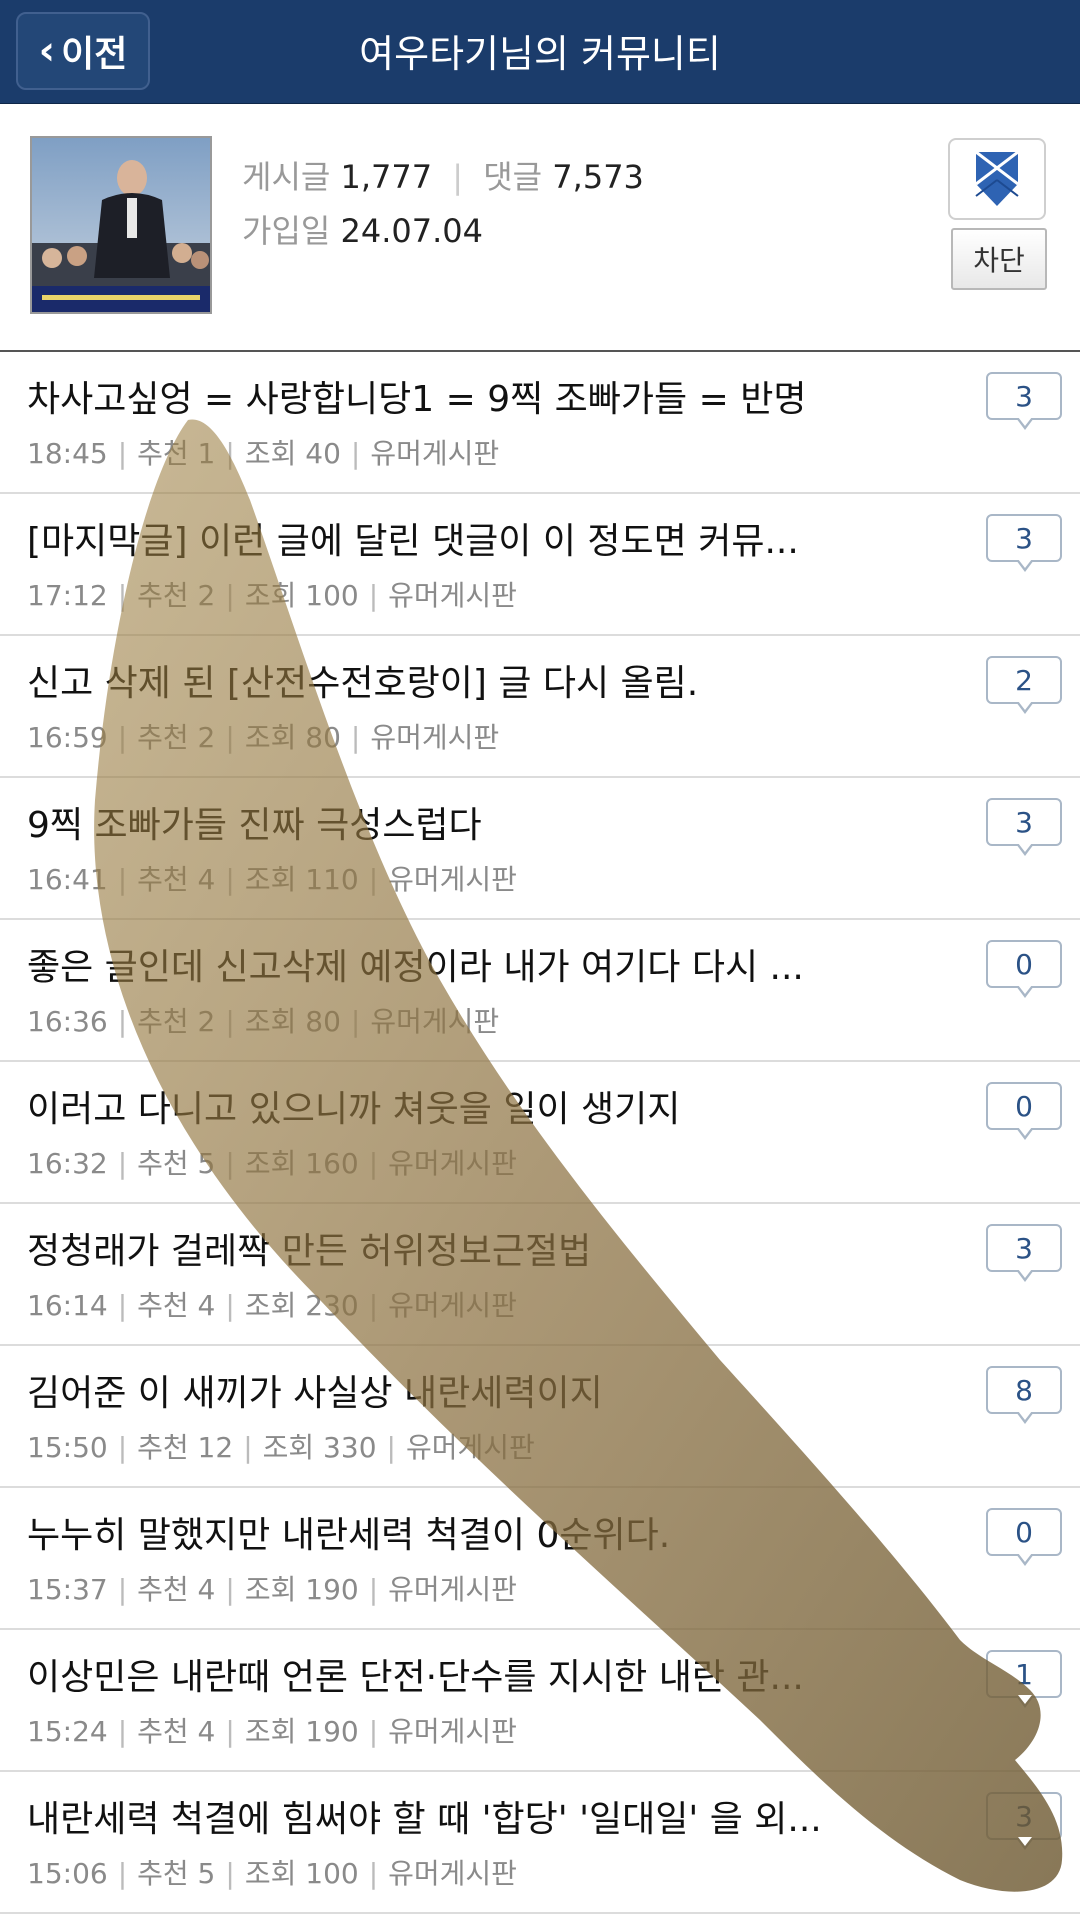  What do you see at coordinates (286, 231) in the screenshot?
I see `joined-label: 가입일` at bounding box center [286, 231].